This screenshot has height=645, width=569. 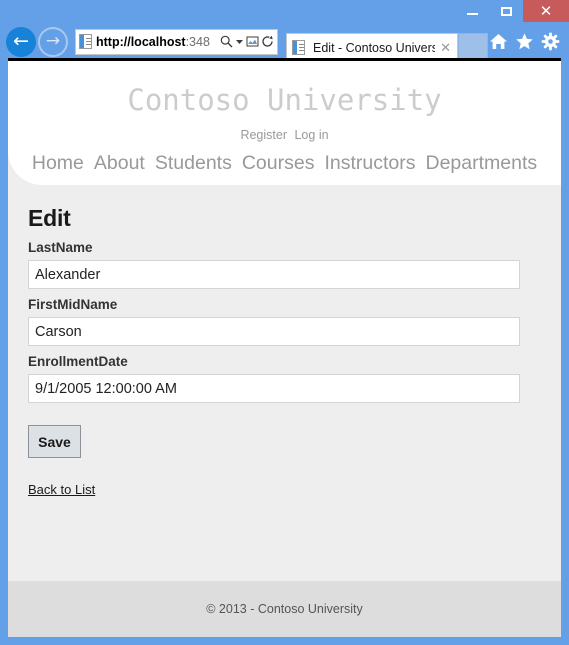 What do you see at coordinates (78, 361) in the screenshot?
I see `enrollmentdate-label: EnrollmentDate` at bounding box center [78, 361].